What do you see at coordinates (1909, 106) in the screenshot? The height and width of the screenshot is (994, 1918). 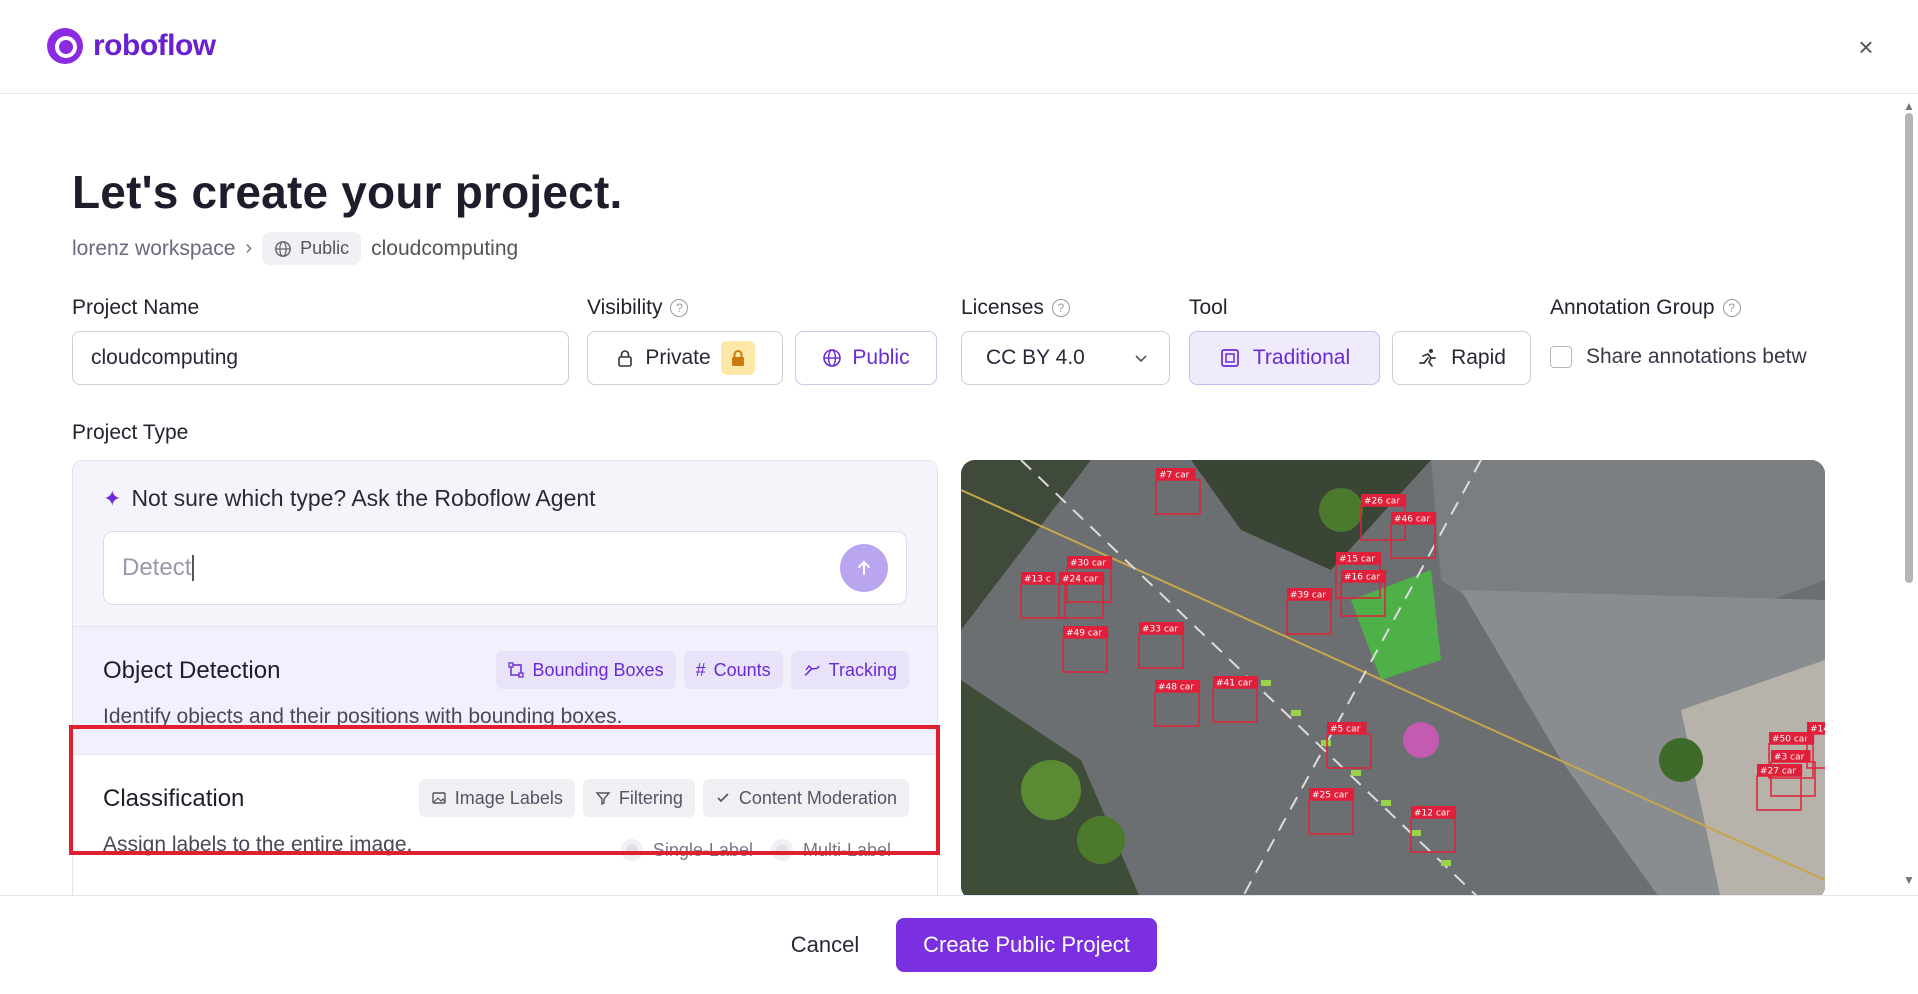 I see `scroll-up-icon: ▲` at bounding box center [1909, 106].